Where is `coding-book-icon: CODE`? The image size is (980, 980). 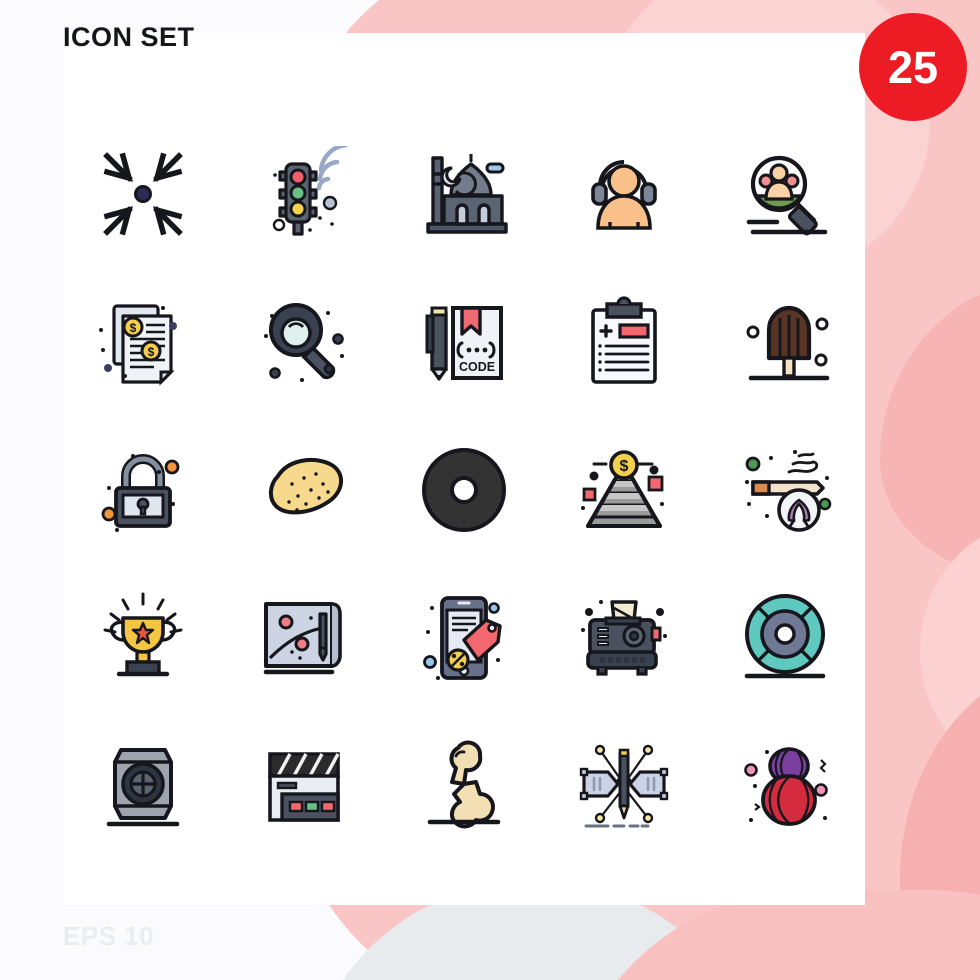 coding-book-icon: CODE is located at coordinates (464, 343).